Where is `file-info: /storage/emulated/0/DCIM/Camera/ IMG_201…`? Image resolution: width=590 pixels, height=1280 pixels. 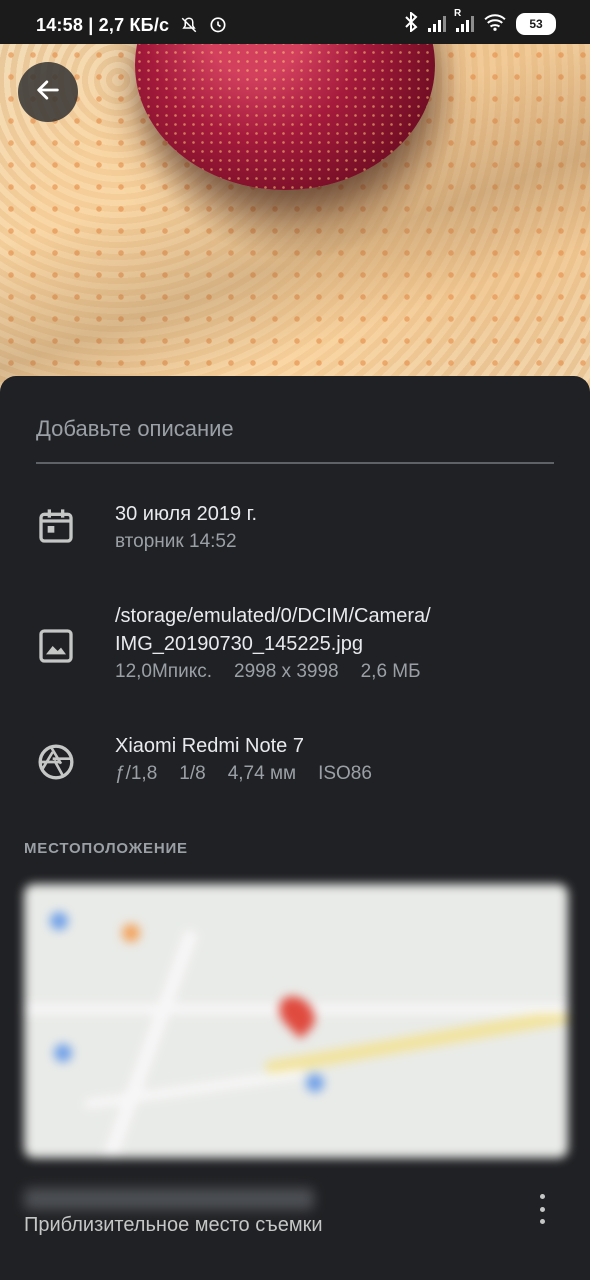 file-info: /storage/emulated/0/DCIM/Camera/ IMG_201… is located at coordinates (279, 644).